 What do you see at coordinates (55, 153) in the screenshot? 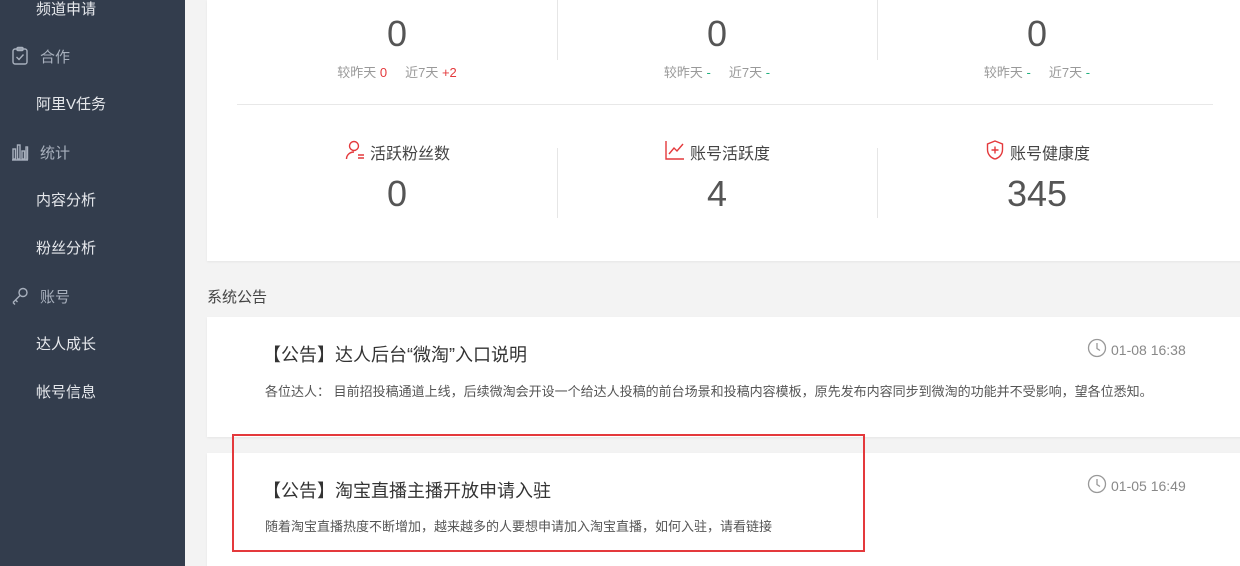
I see `sidebar-item-label: 统计` at bounding box center [55, 153].